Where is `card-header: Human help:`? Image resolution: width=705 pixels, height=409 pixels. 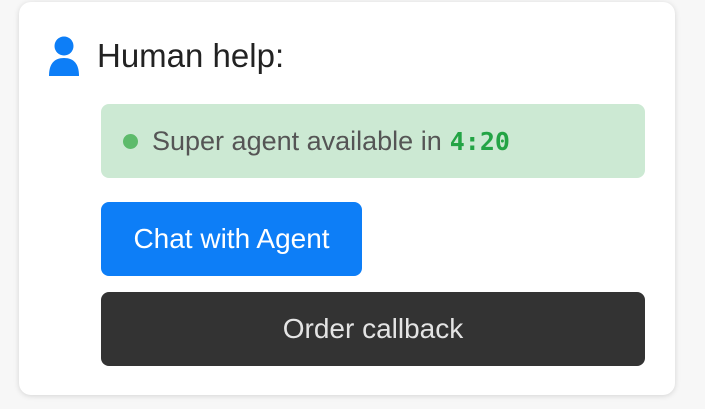
card-header: Human help: is located at coordinates (165, 56).